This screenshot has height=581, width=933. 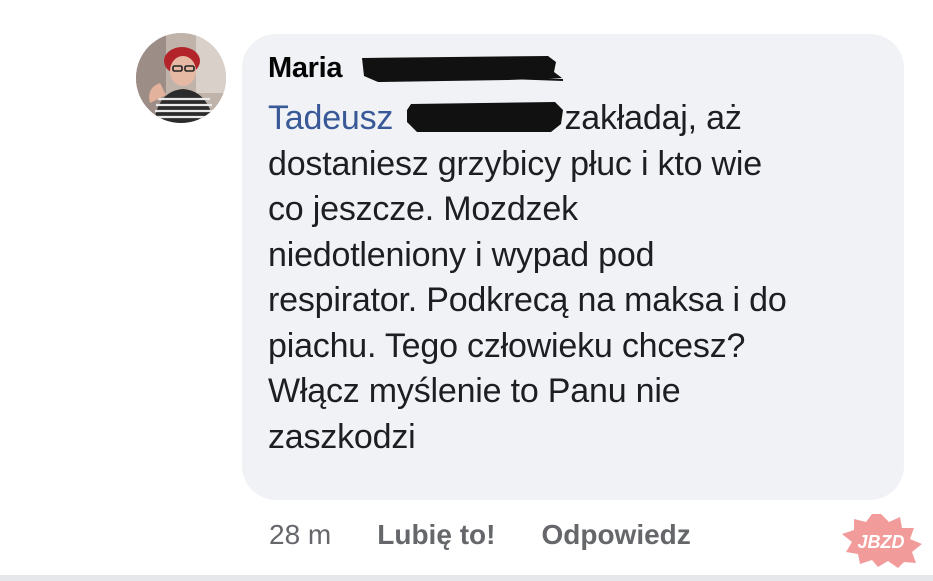 I want to click on comment-line-2: dostaniesz grzybicy płuc i kto wie, so click(x=515, y=163).